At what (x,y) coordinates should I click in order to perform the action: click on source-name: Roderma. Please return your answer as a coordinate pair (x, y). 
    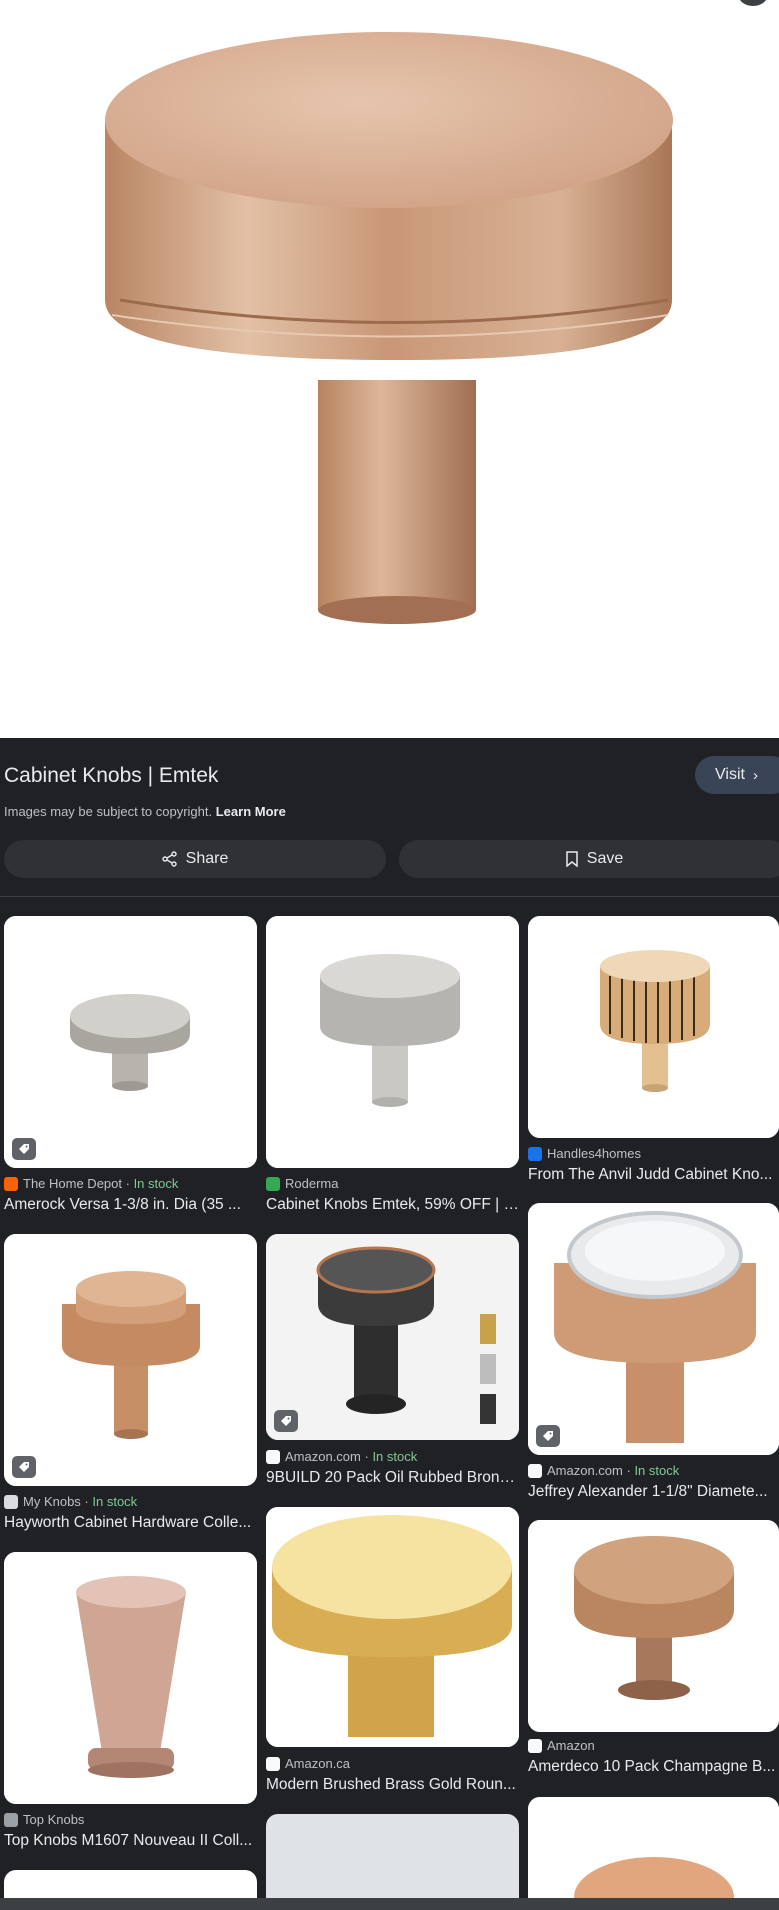
    Looking at the image, I should click on (312, 1183).